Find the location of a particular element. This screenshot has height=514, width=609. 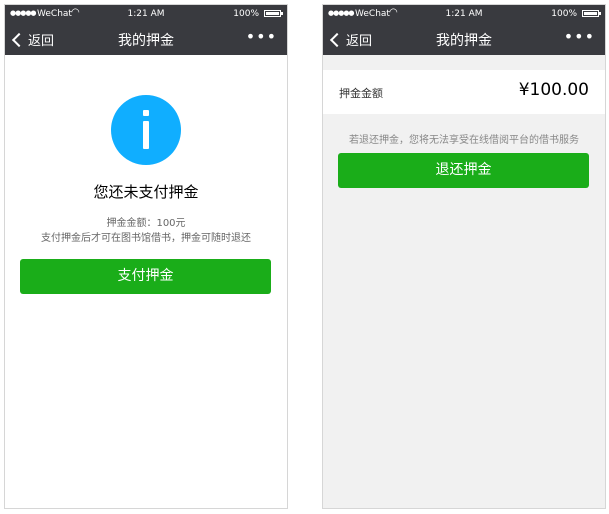

deposit-description: 押金金额：100元 支付押金后才可在图书馆借书，押金可随时退还 is located at coordinates (146, 231).